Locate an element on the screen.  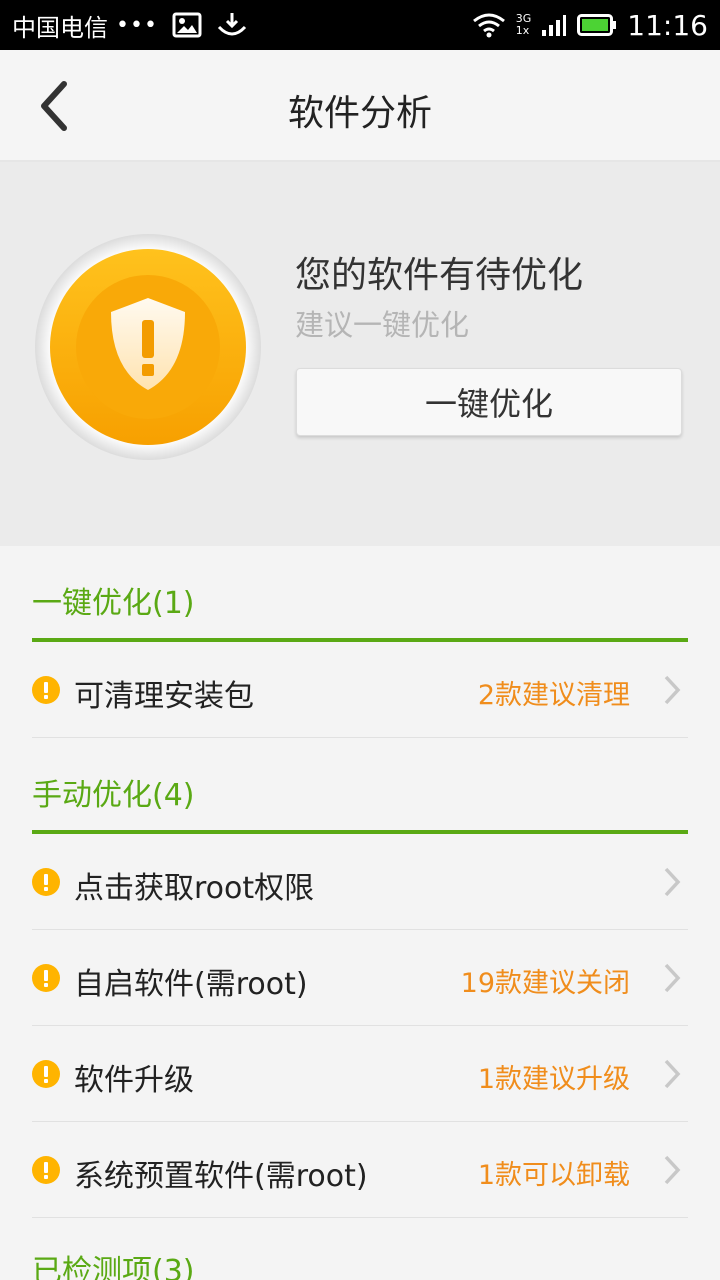
wifi-icon is located at coordinates (488, 25).